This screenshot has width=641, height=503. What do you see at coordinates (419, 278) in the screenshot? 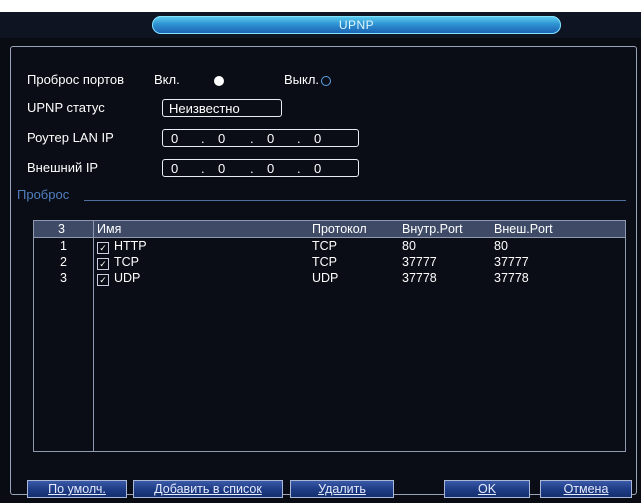
I see `row-internal-port: 37778` at bounding box center [419, 278].